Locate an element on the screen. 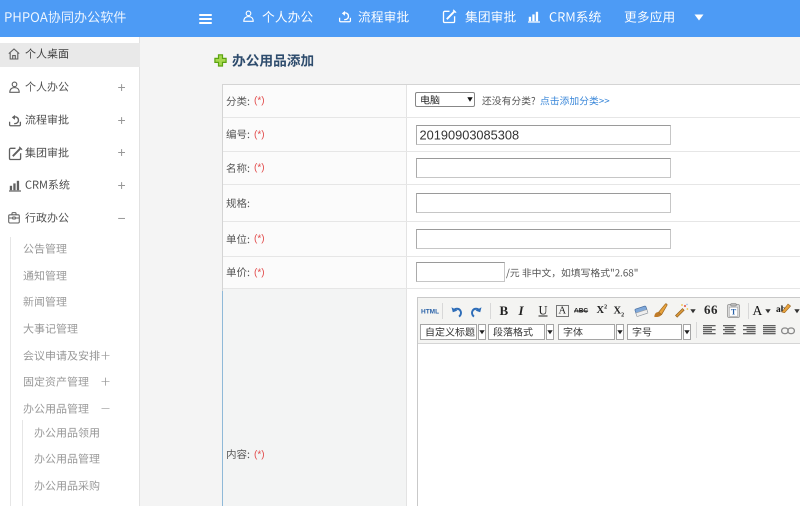 The width and height of the screenshot is (800, 506). svg-text: T is located at coordinates (734, 312).